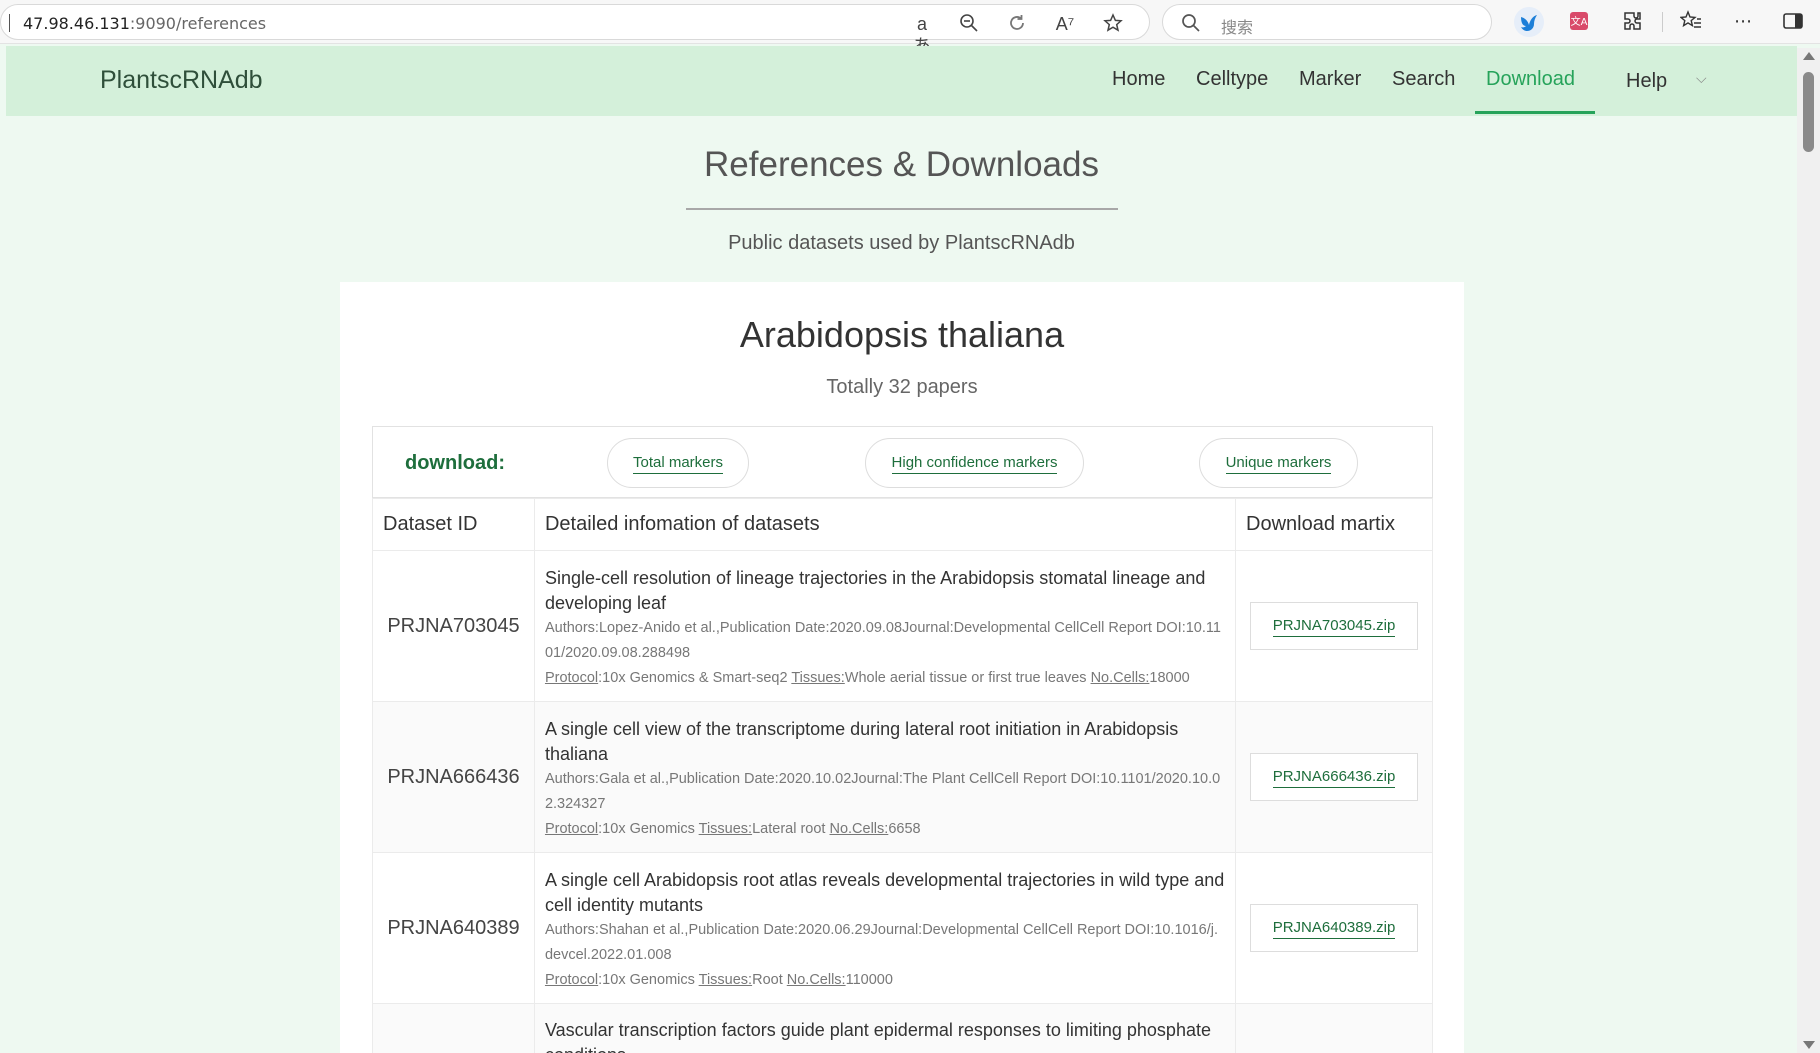  What do you see at coordinates (1530, 79) in the screenshot?
I see `nav-download: Download` at bounding box center [1530, 79].